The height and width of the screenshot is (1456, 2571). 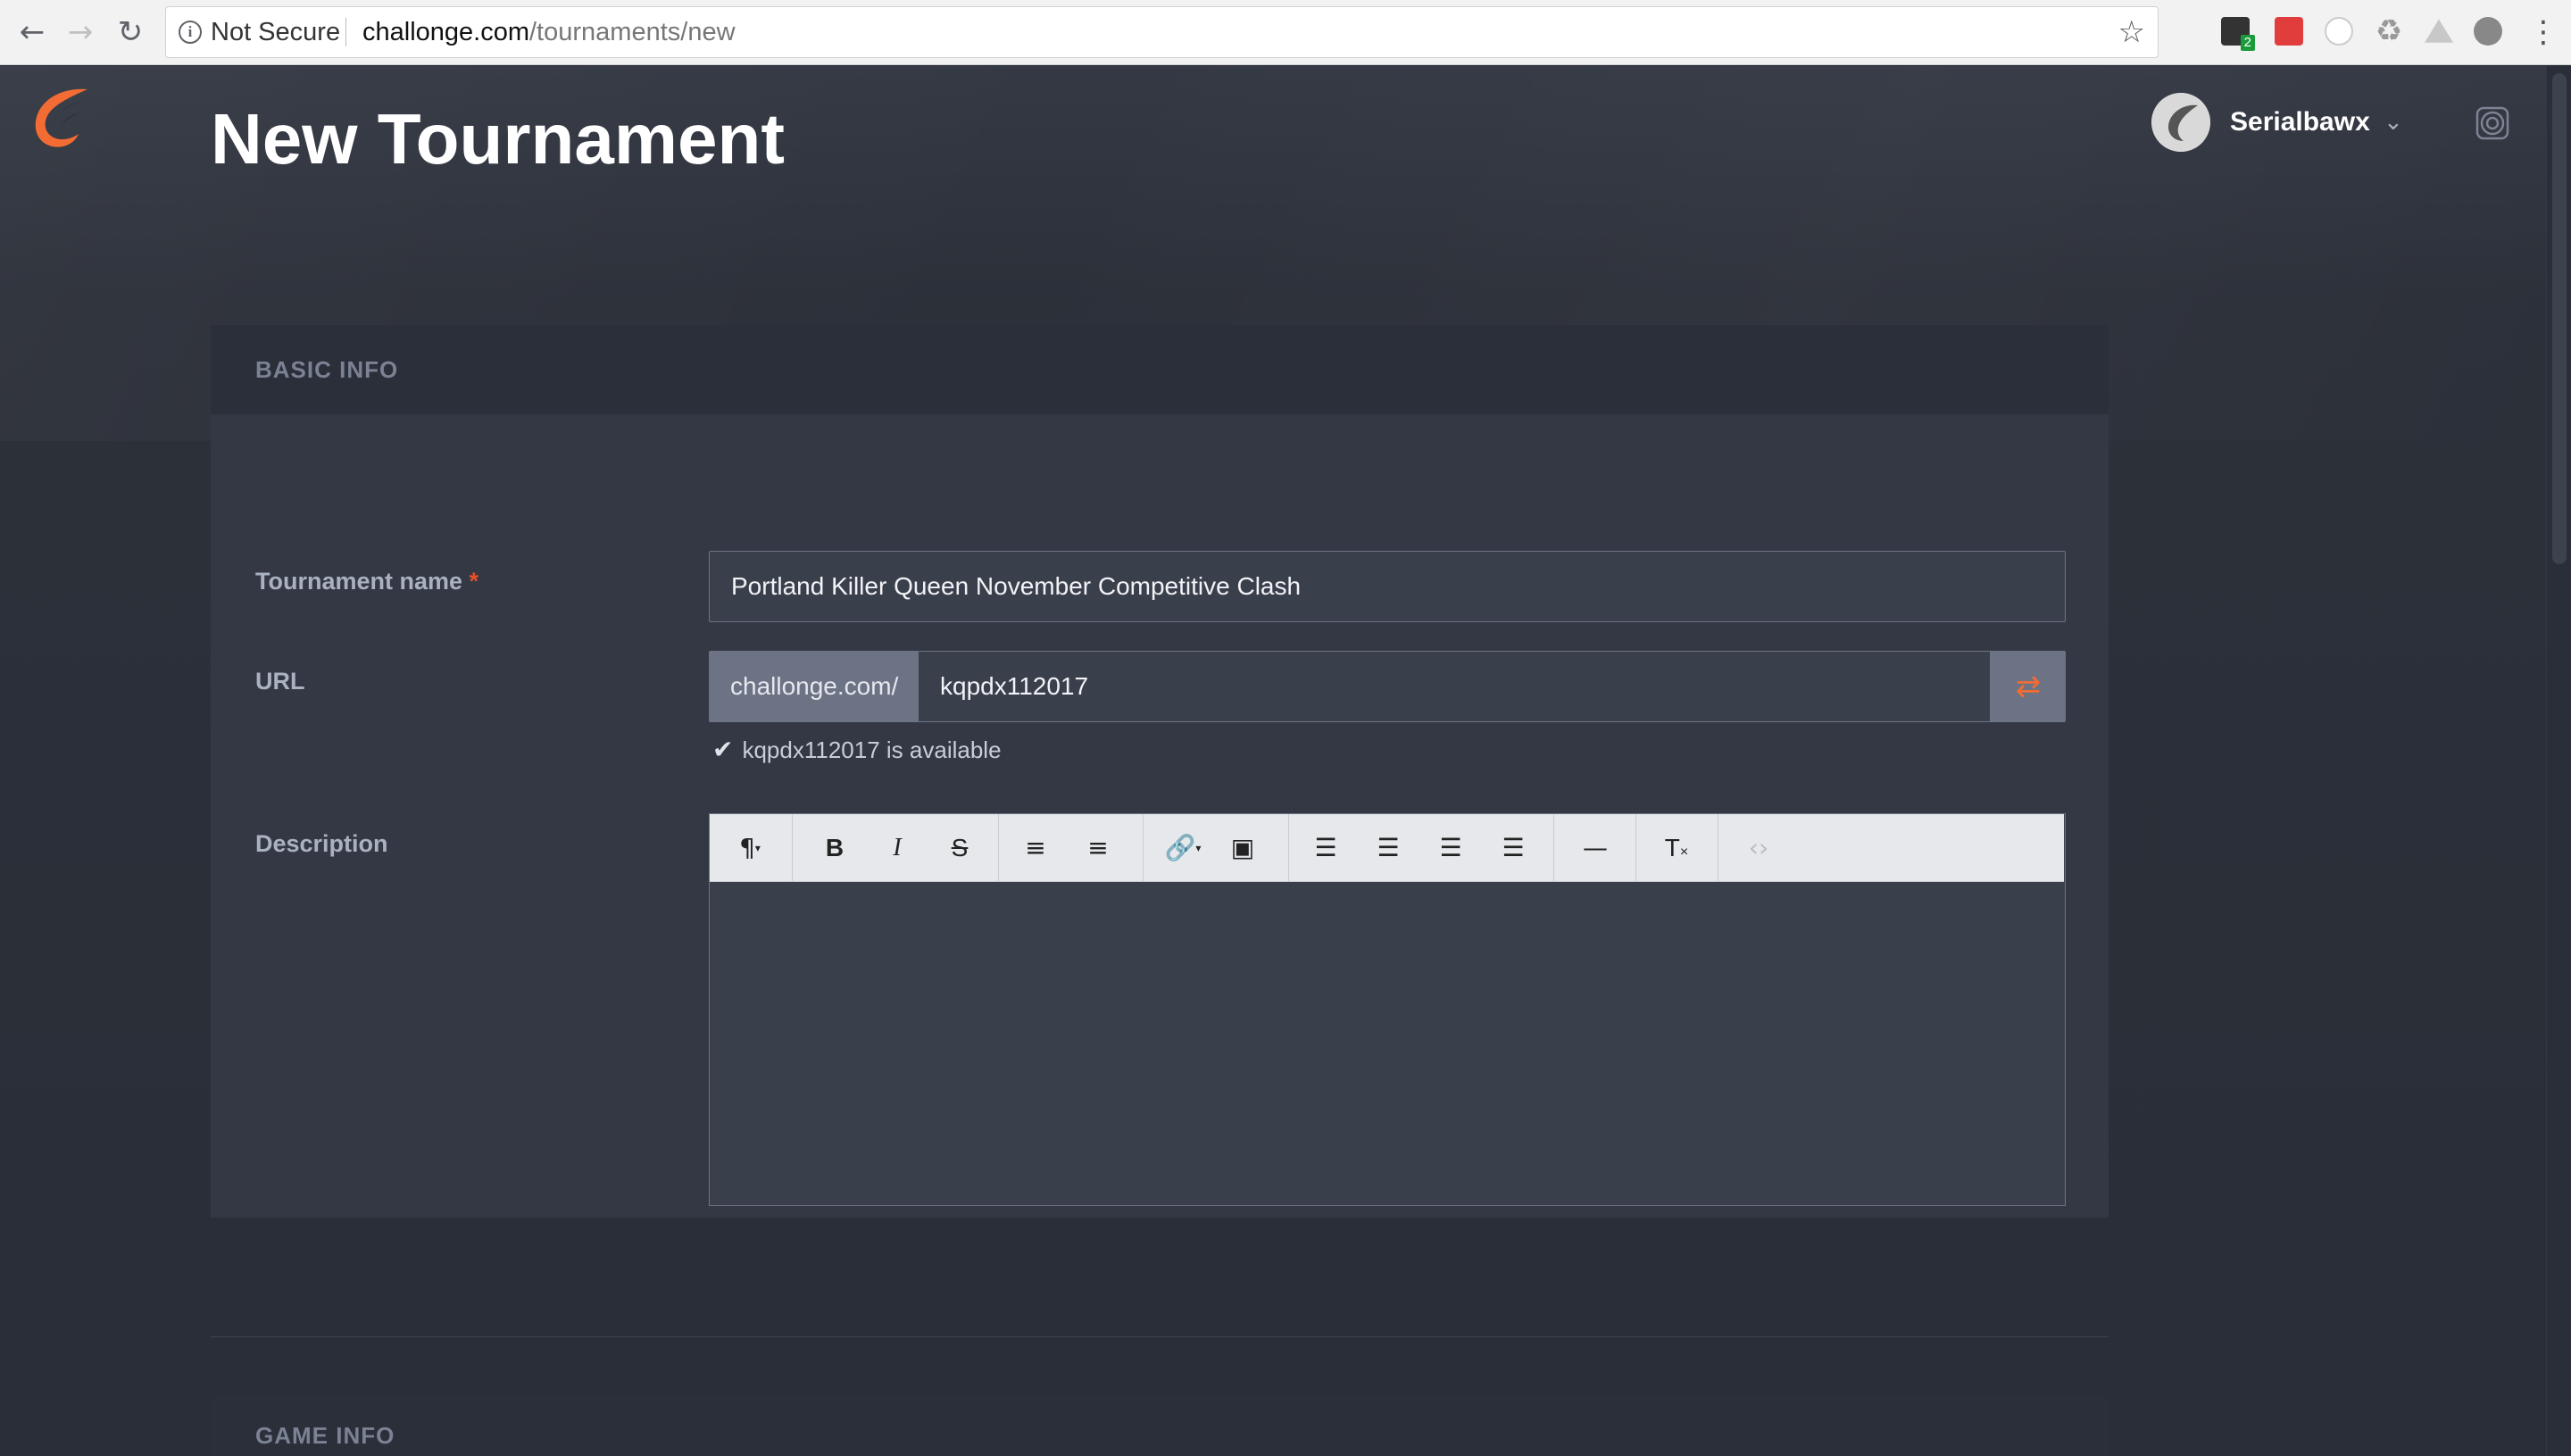 What do you see at coordinates (1160, 1337) in the screenshot?
I see `section-divider` at bounding box center [1160, 1337].